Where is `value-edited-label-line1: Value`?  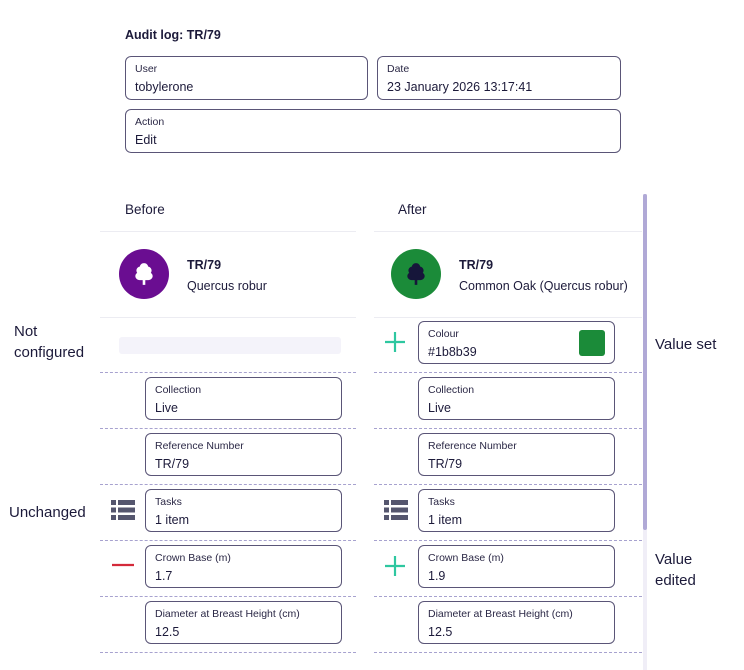 value-edited-label-line1: Value is located at coordinates (674, 559).